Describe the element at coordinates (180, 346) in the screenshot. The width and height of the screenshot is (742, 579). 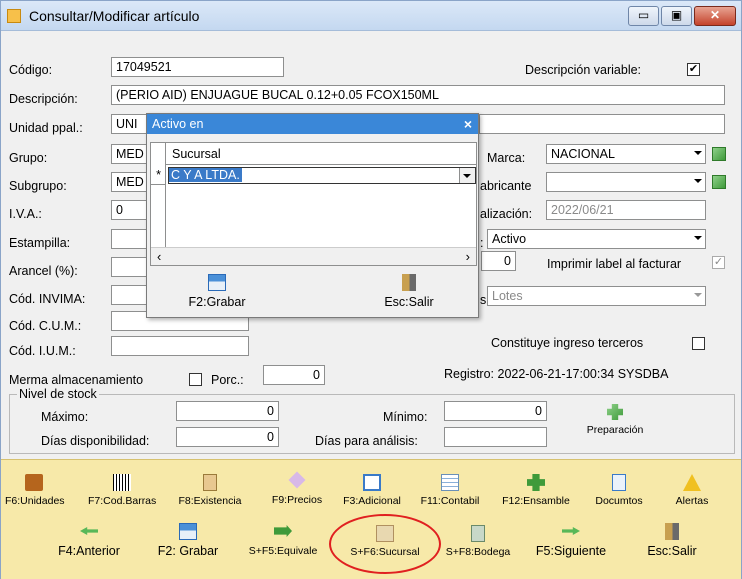
I see `ium-field` at that location.